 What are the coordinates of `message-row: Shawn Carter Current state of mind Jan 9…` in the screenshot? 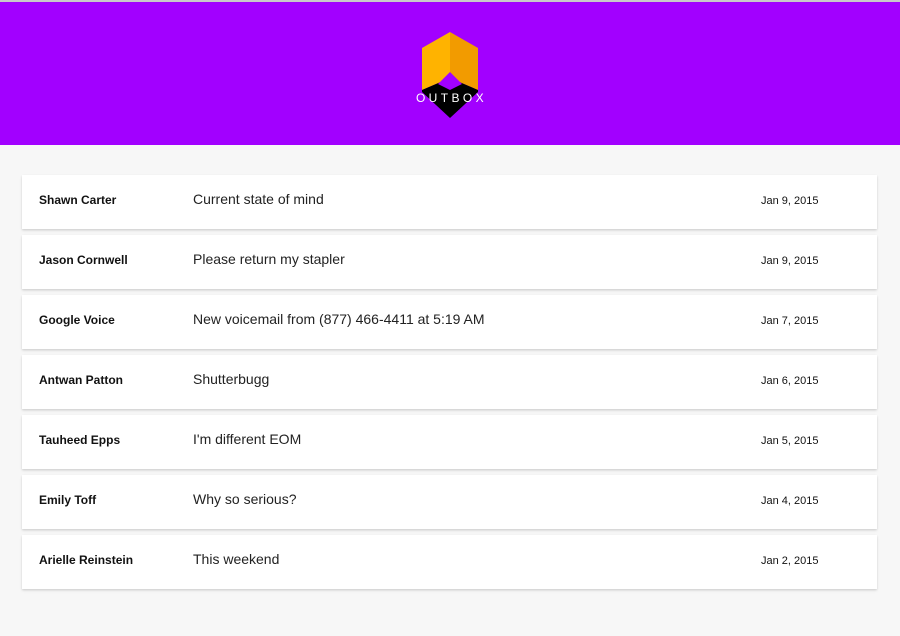 It's located at (449, 202).